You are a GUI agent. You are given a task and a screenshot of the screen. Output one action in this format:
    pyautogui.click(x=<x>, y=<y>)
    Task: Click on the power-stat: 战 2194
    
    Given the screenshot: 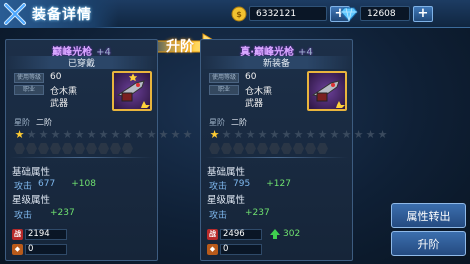 What is the action you would take?
    pyautogui.click(x=39, y=234)
    